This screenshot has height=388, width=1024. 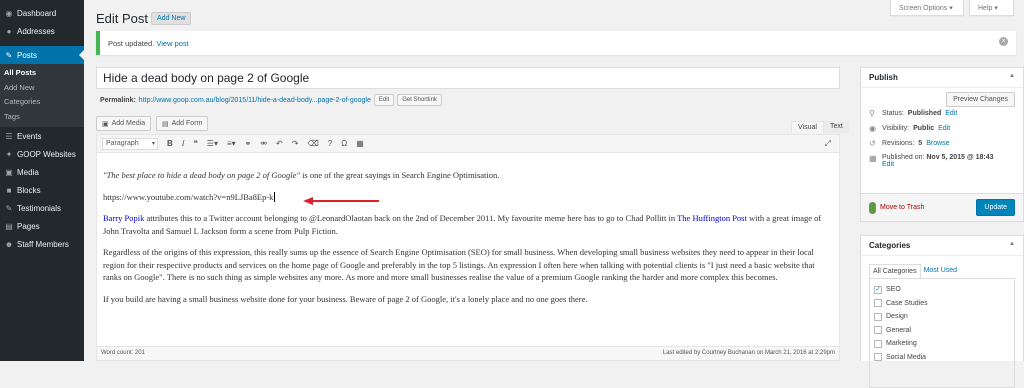 I want to click on huffington-post-link: The Huffington Post, so click(x=712, y=218).